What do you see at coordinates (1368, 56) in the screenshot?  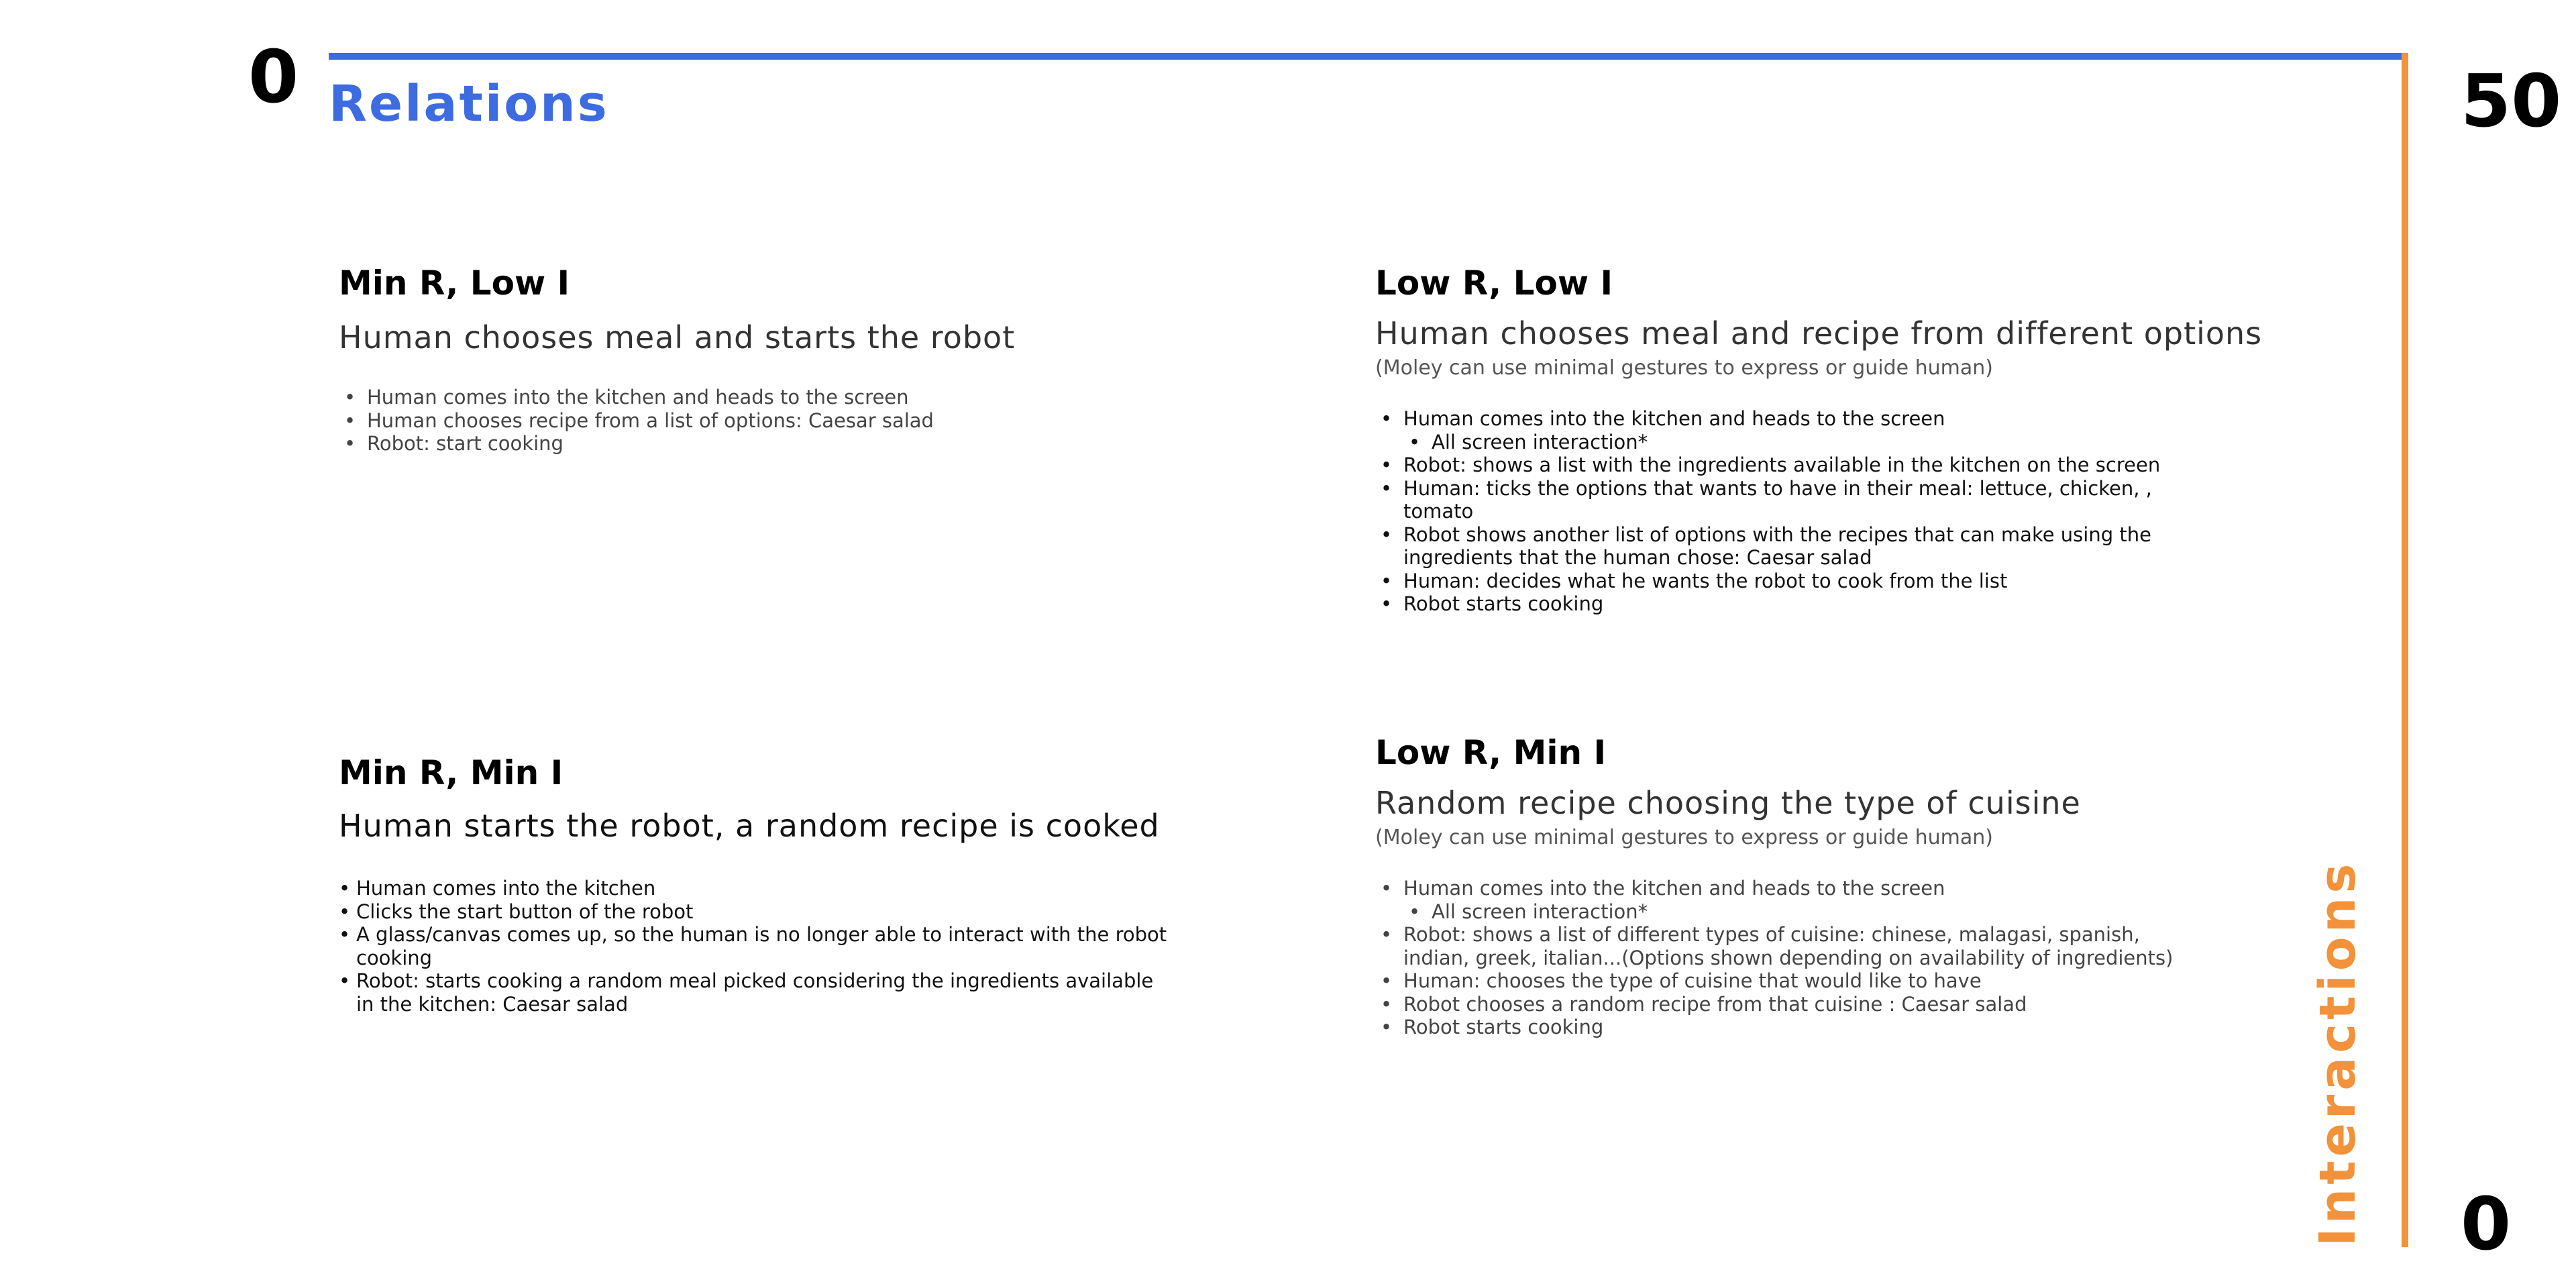 I see `relations-axis-line` at bounding box center [1368, 56].